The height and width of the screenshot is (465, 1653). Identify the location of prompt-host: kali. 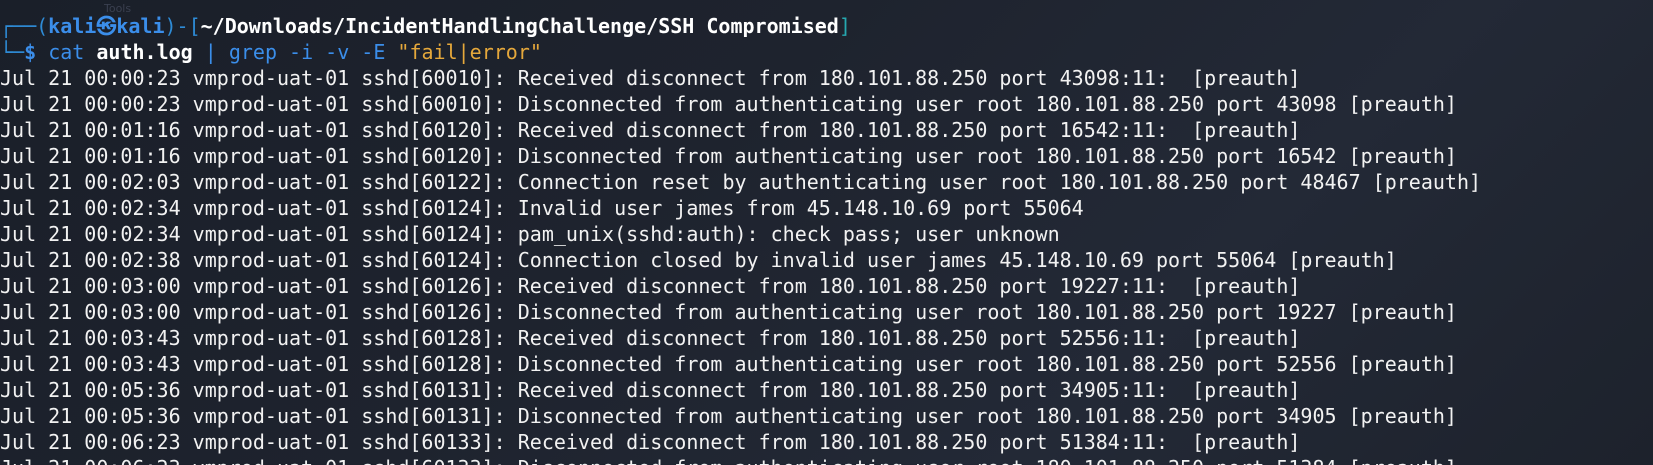
(140, 26).